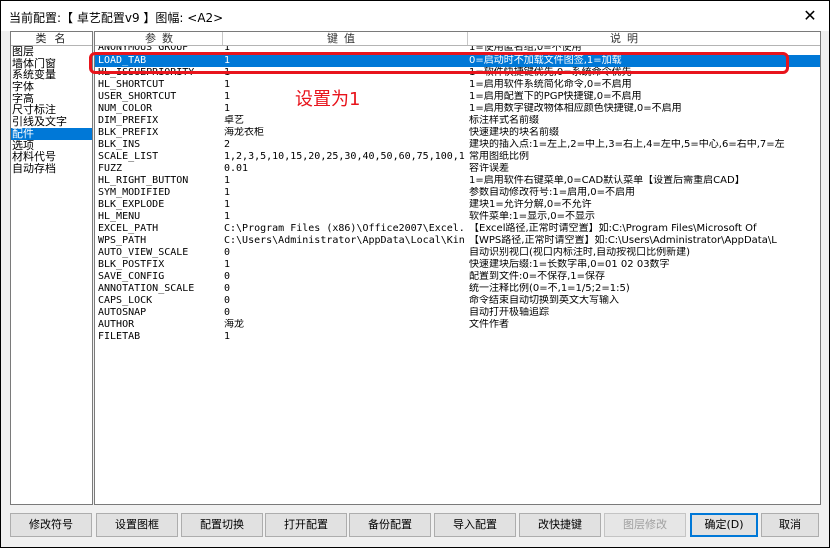  Describe the element at coordinates (457, 289) in the screenshot. I see `table-row: ANNOTATION_SCALE 0 统一注释比例(0=不,1=1/5;2=1:5)` at that location.